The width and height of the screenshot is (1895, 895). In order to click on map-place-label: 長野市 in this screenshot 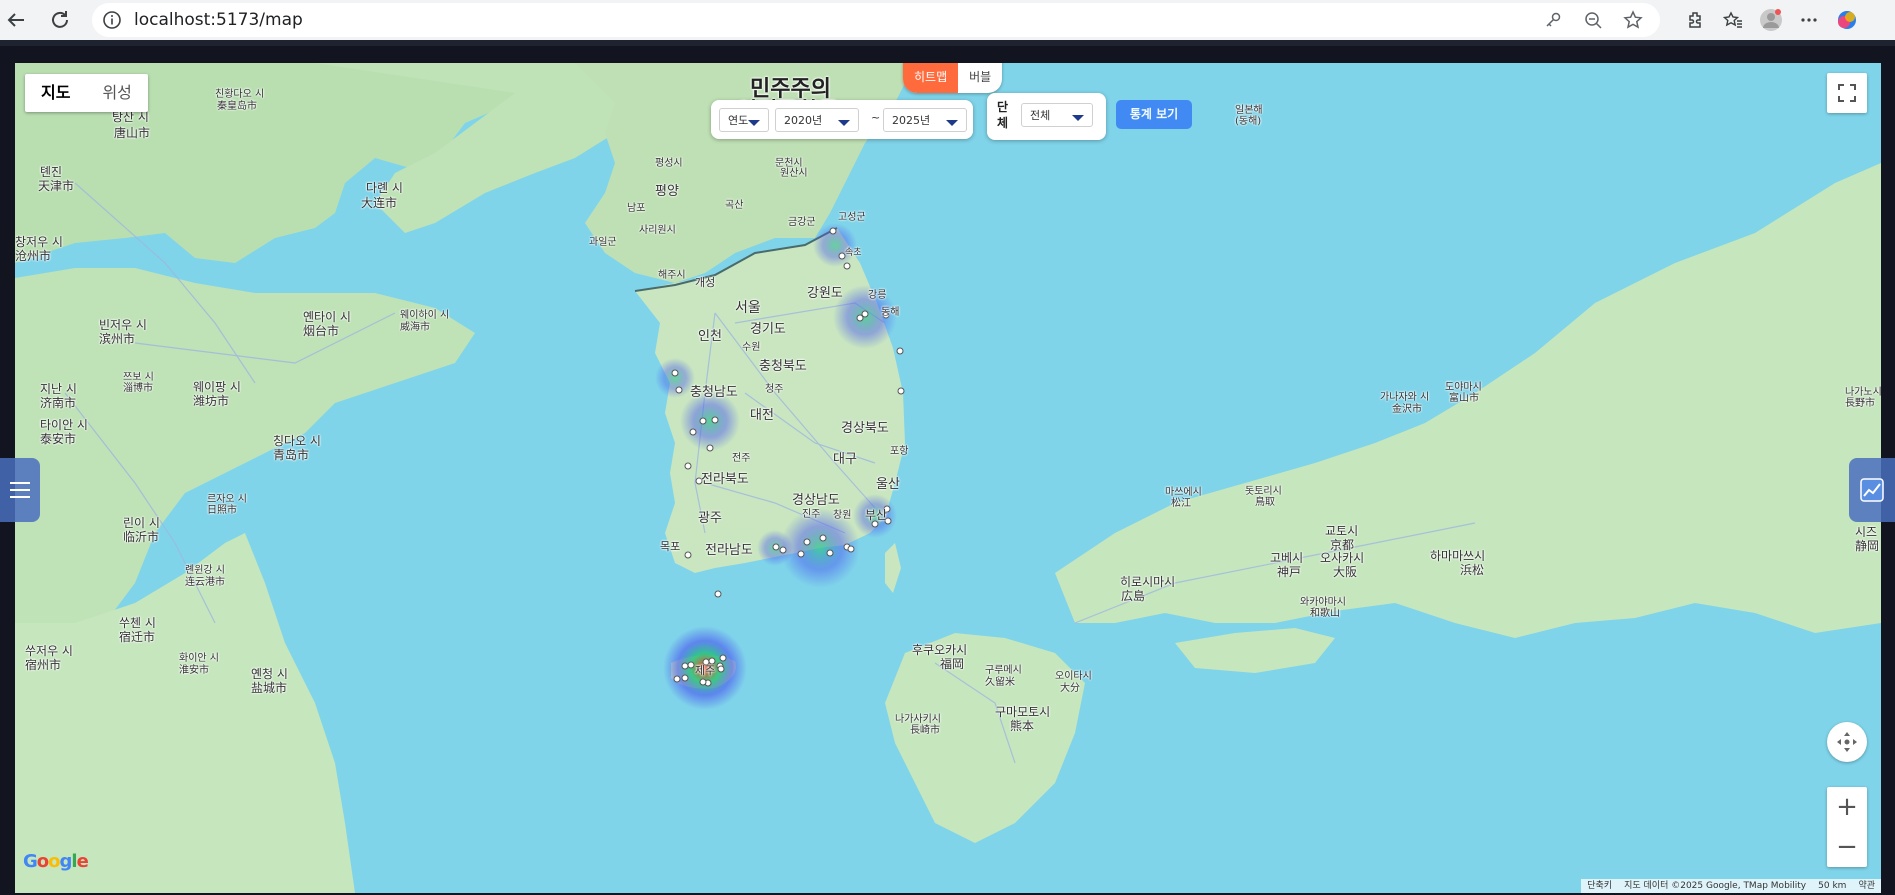, I will do `click(1860, 403)`.